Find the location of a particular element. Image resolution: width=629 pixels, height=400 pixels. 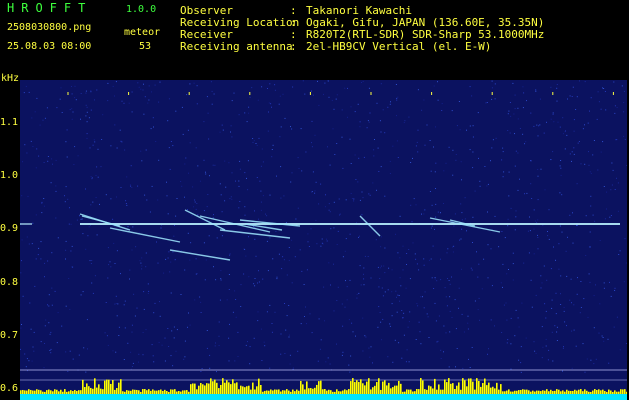

count-value: 53 is located at coordinates (145, 46).